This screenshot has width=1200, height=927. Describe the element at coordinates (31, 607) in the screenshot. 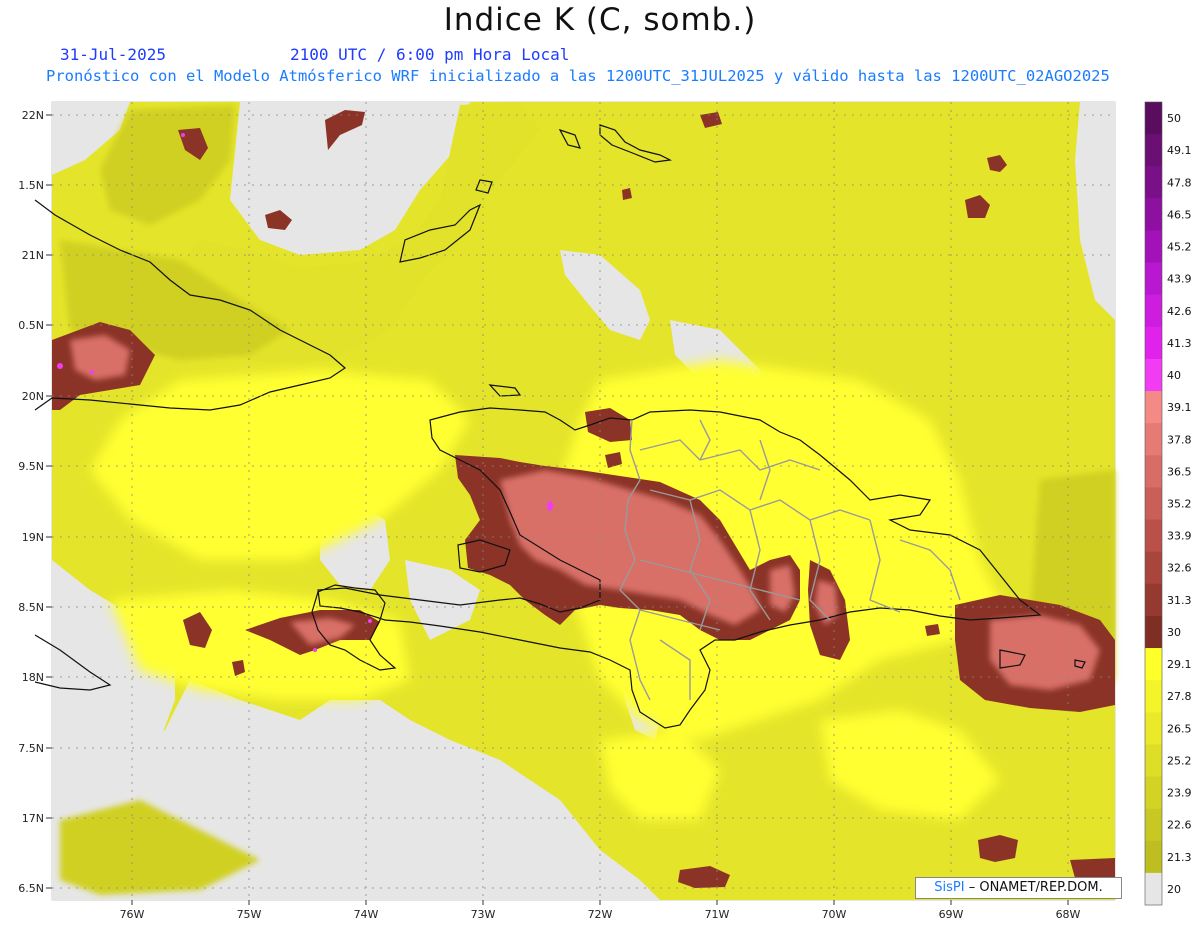

I see `lat-label: 8.5N` at that location.